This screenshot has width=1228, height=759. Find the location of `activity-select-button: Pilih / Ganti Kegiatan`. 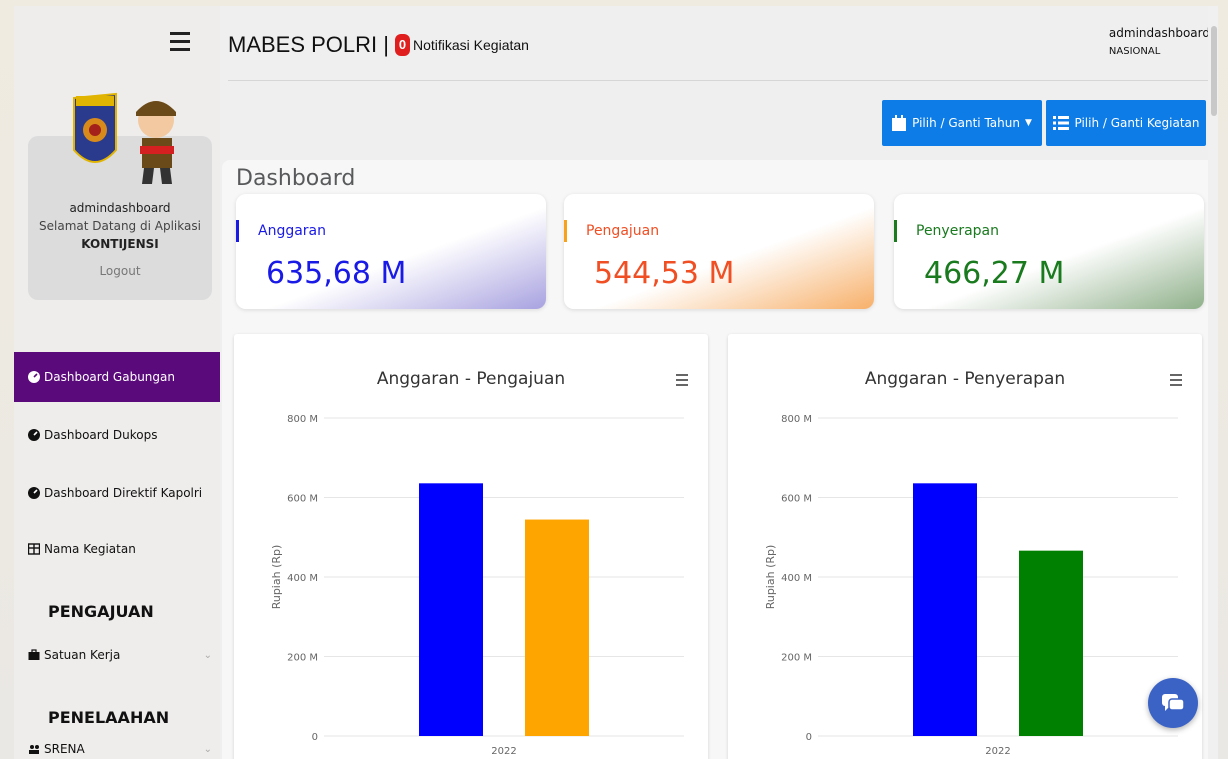

activity-select-button: Pilih / Ganti Kegiatan is located at coordinates (1126, 123).